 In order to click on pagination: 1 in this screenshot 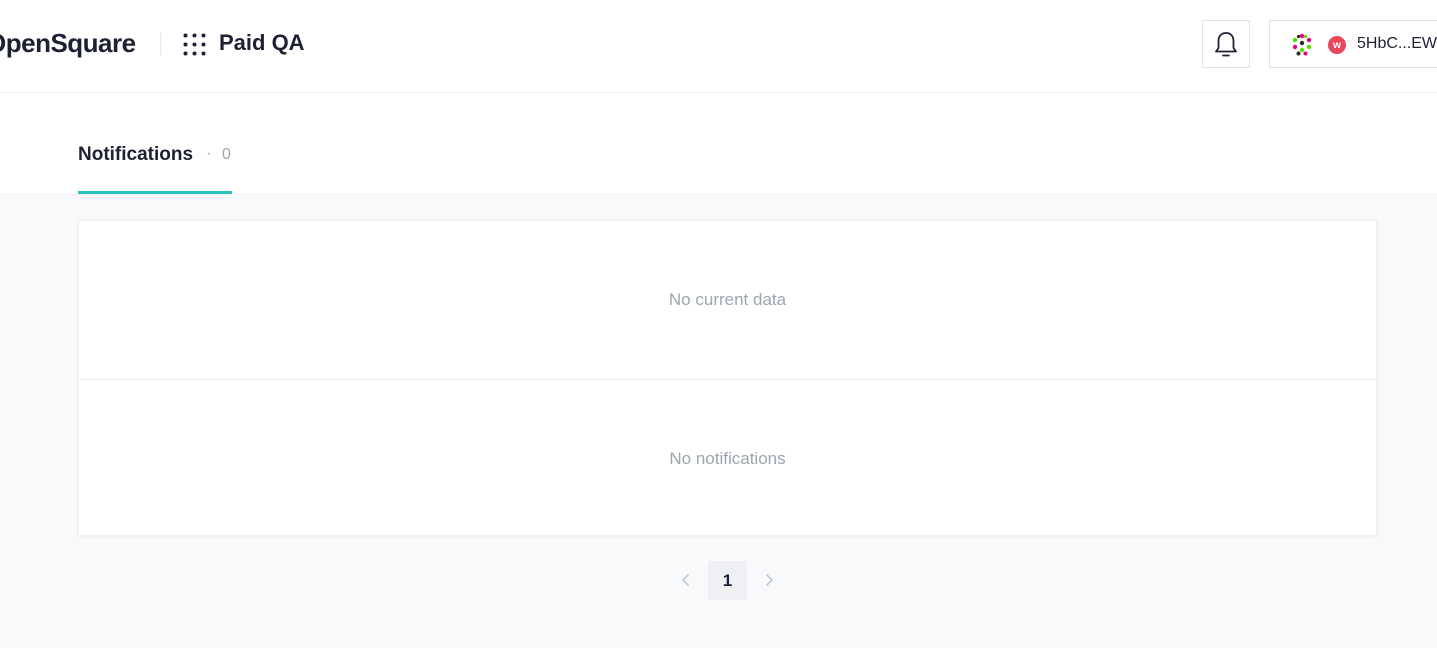, I will do `click(718, 580)`.